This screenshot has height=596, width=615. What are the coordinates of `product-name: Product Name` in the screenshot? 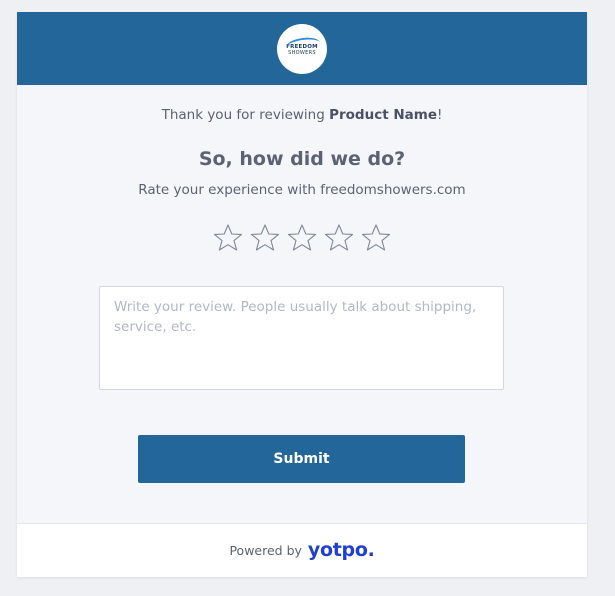 It's located at (383, 115).